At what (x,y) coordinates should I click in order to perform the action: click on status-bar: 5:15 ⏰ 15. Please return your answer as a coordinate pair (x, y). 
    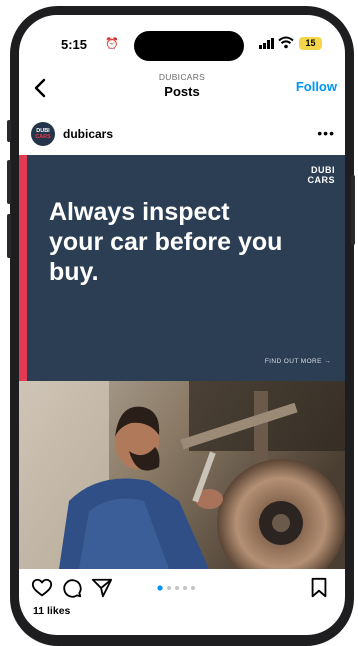
    Looking at the image, I should click on (182, 38).